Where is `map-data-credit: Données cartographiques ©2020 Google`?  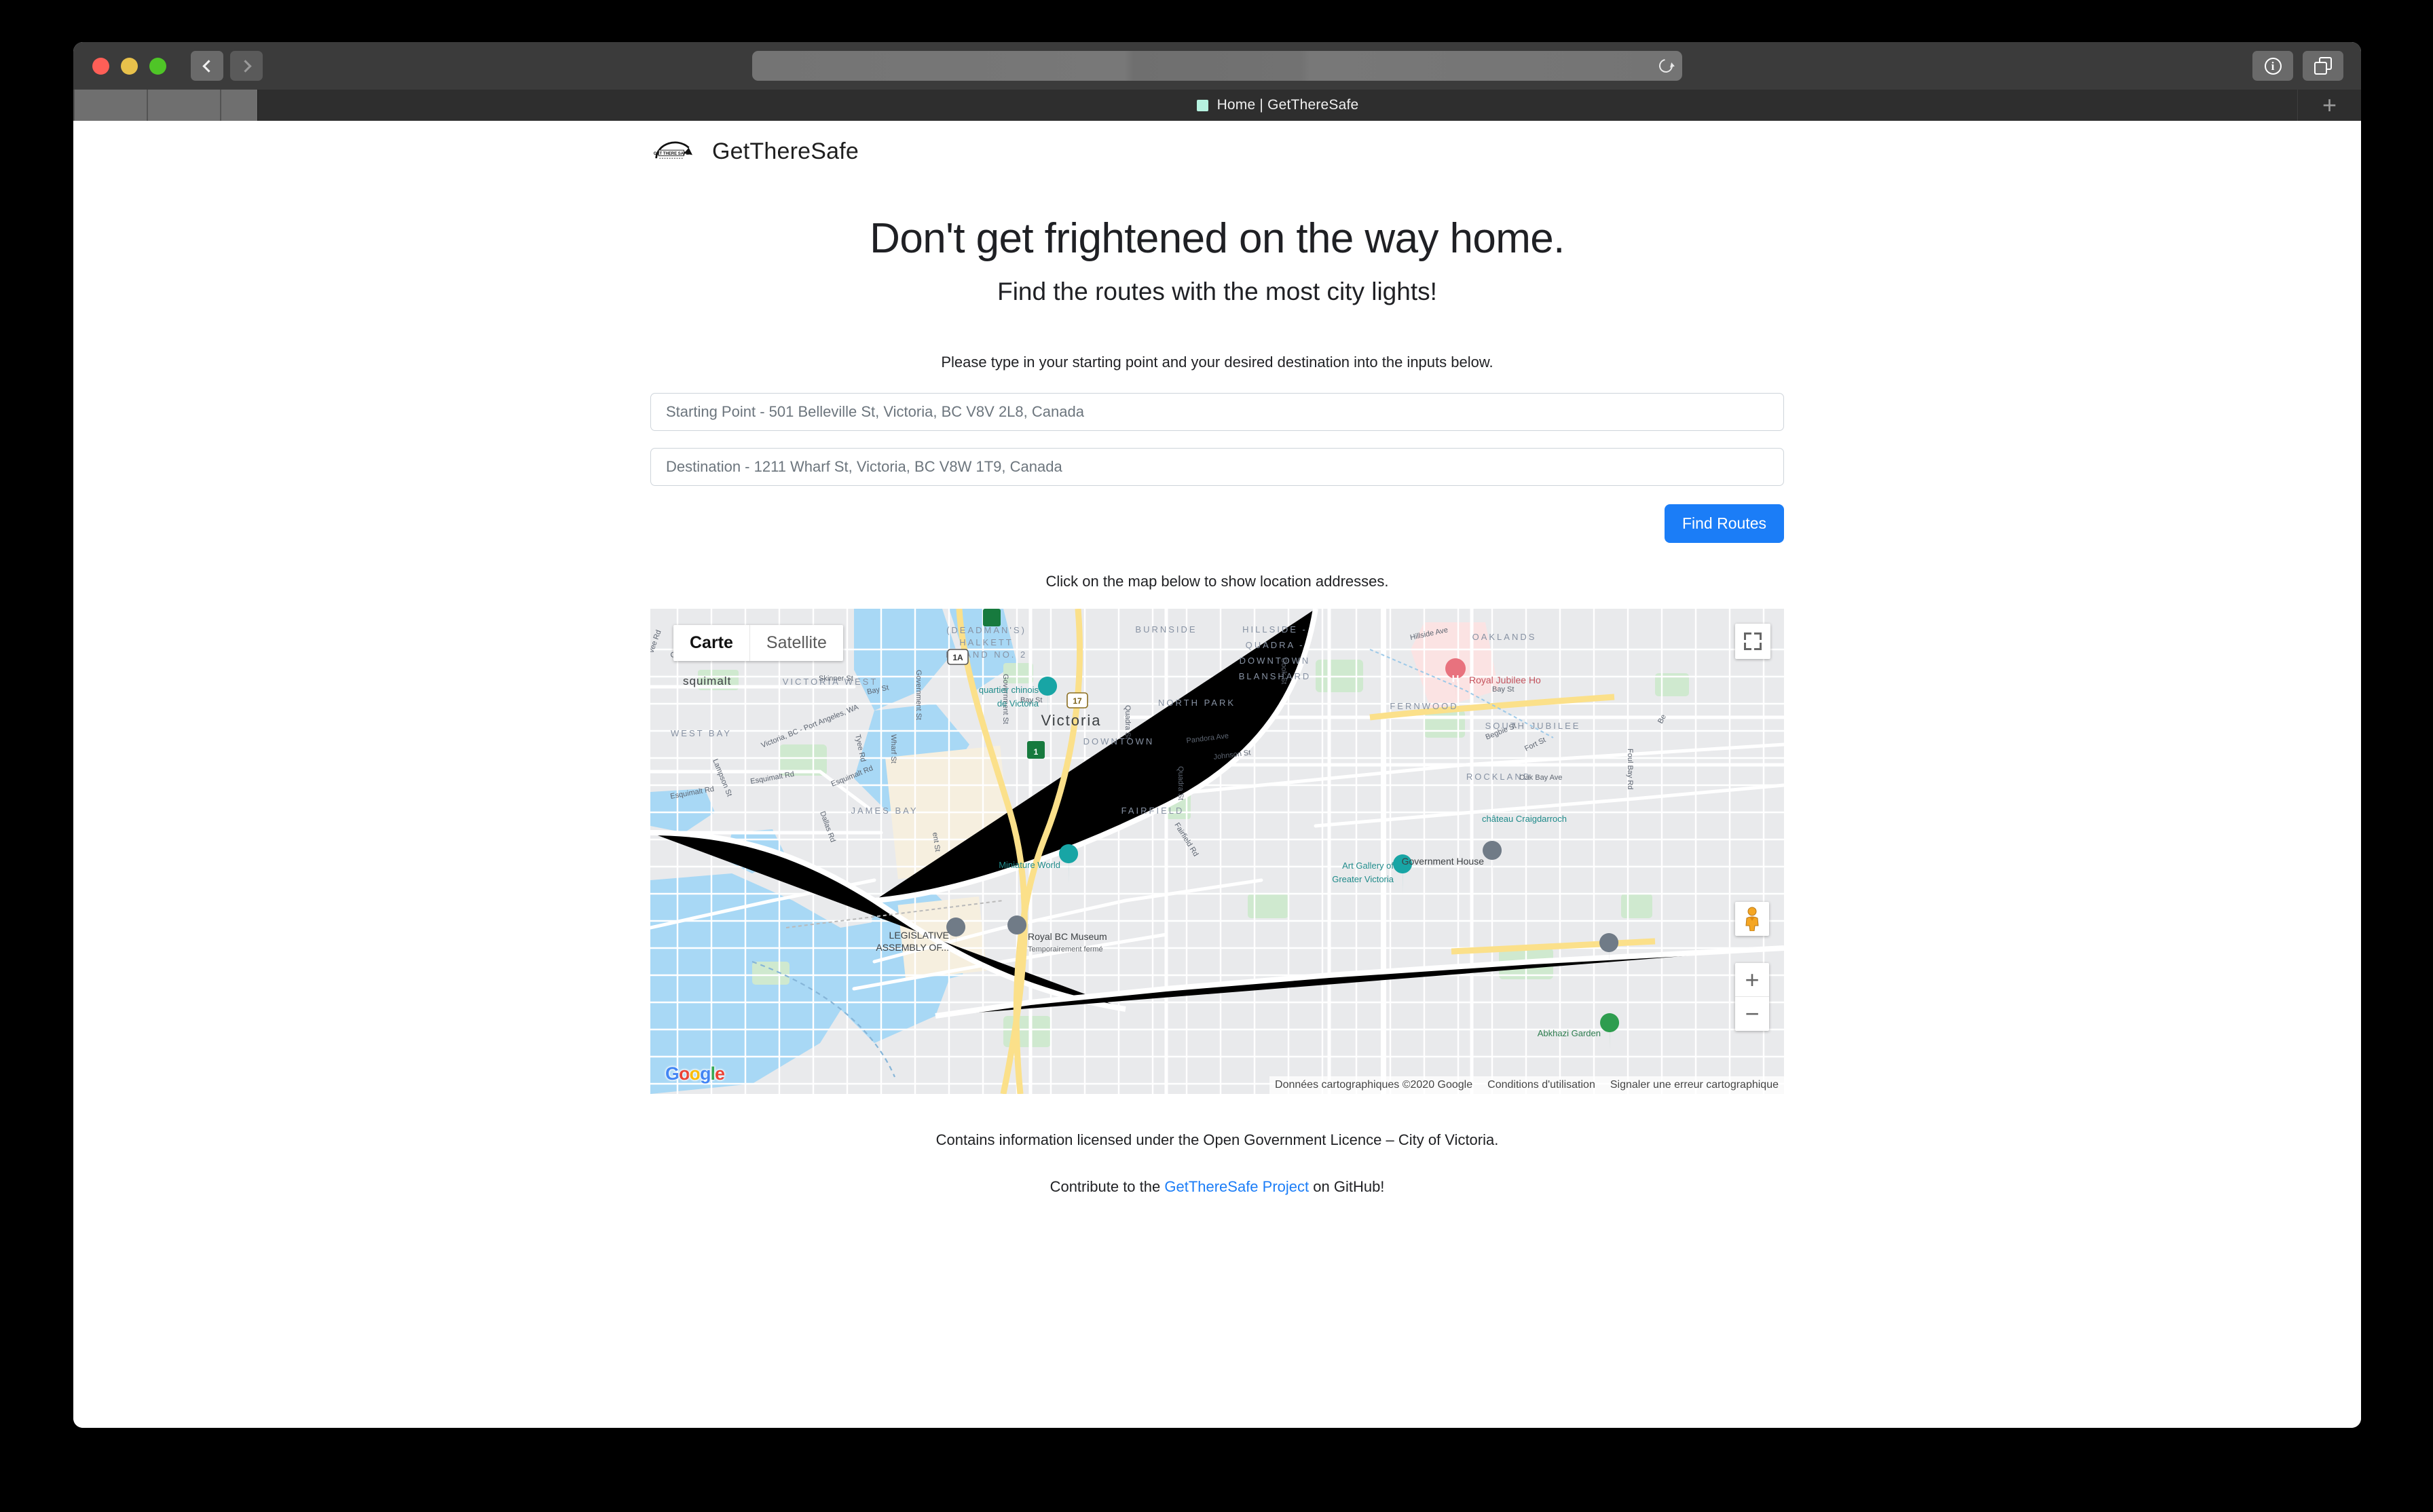 map-data-credit: Données cartographiques ©2020 Google is located at coordinates (1374, 1085).